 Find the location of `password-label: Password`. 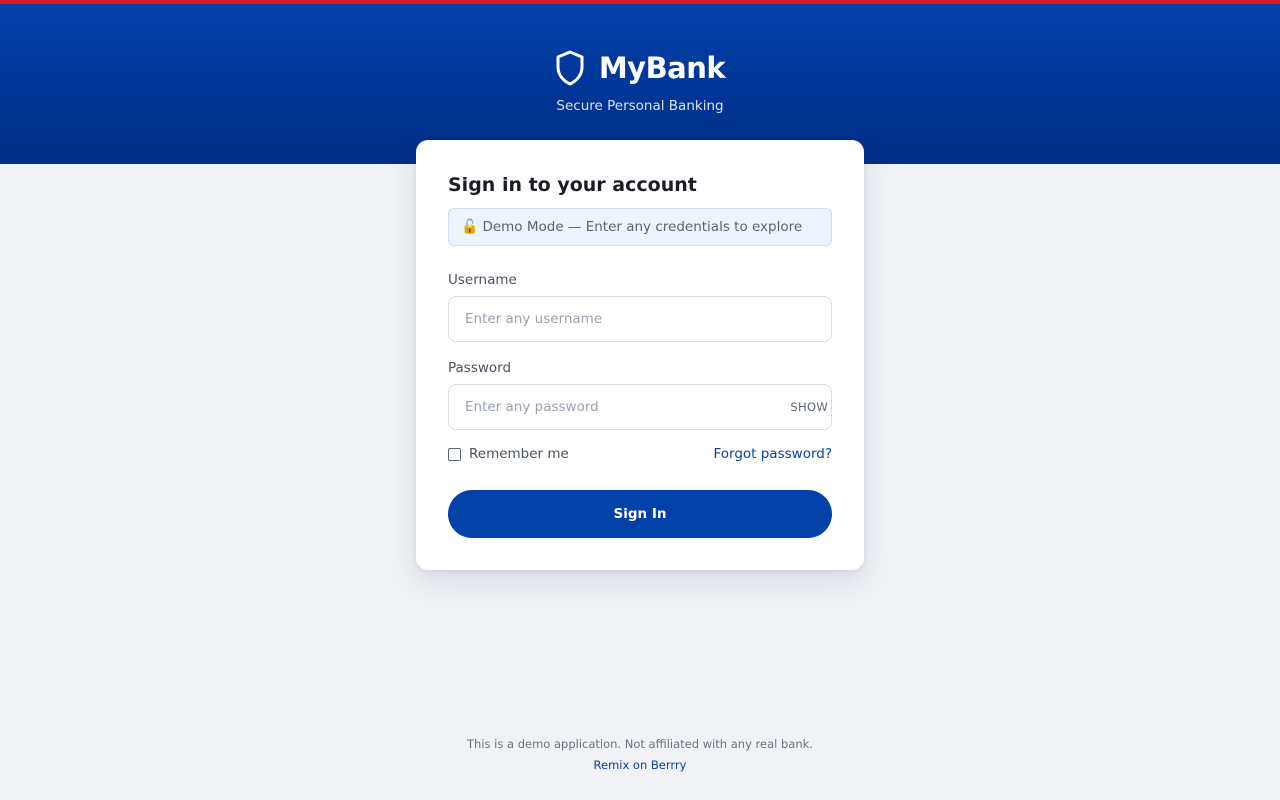

password-label: Password is located at coordinates (480, 368).